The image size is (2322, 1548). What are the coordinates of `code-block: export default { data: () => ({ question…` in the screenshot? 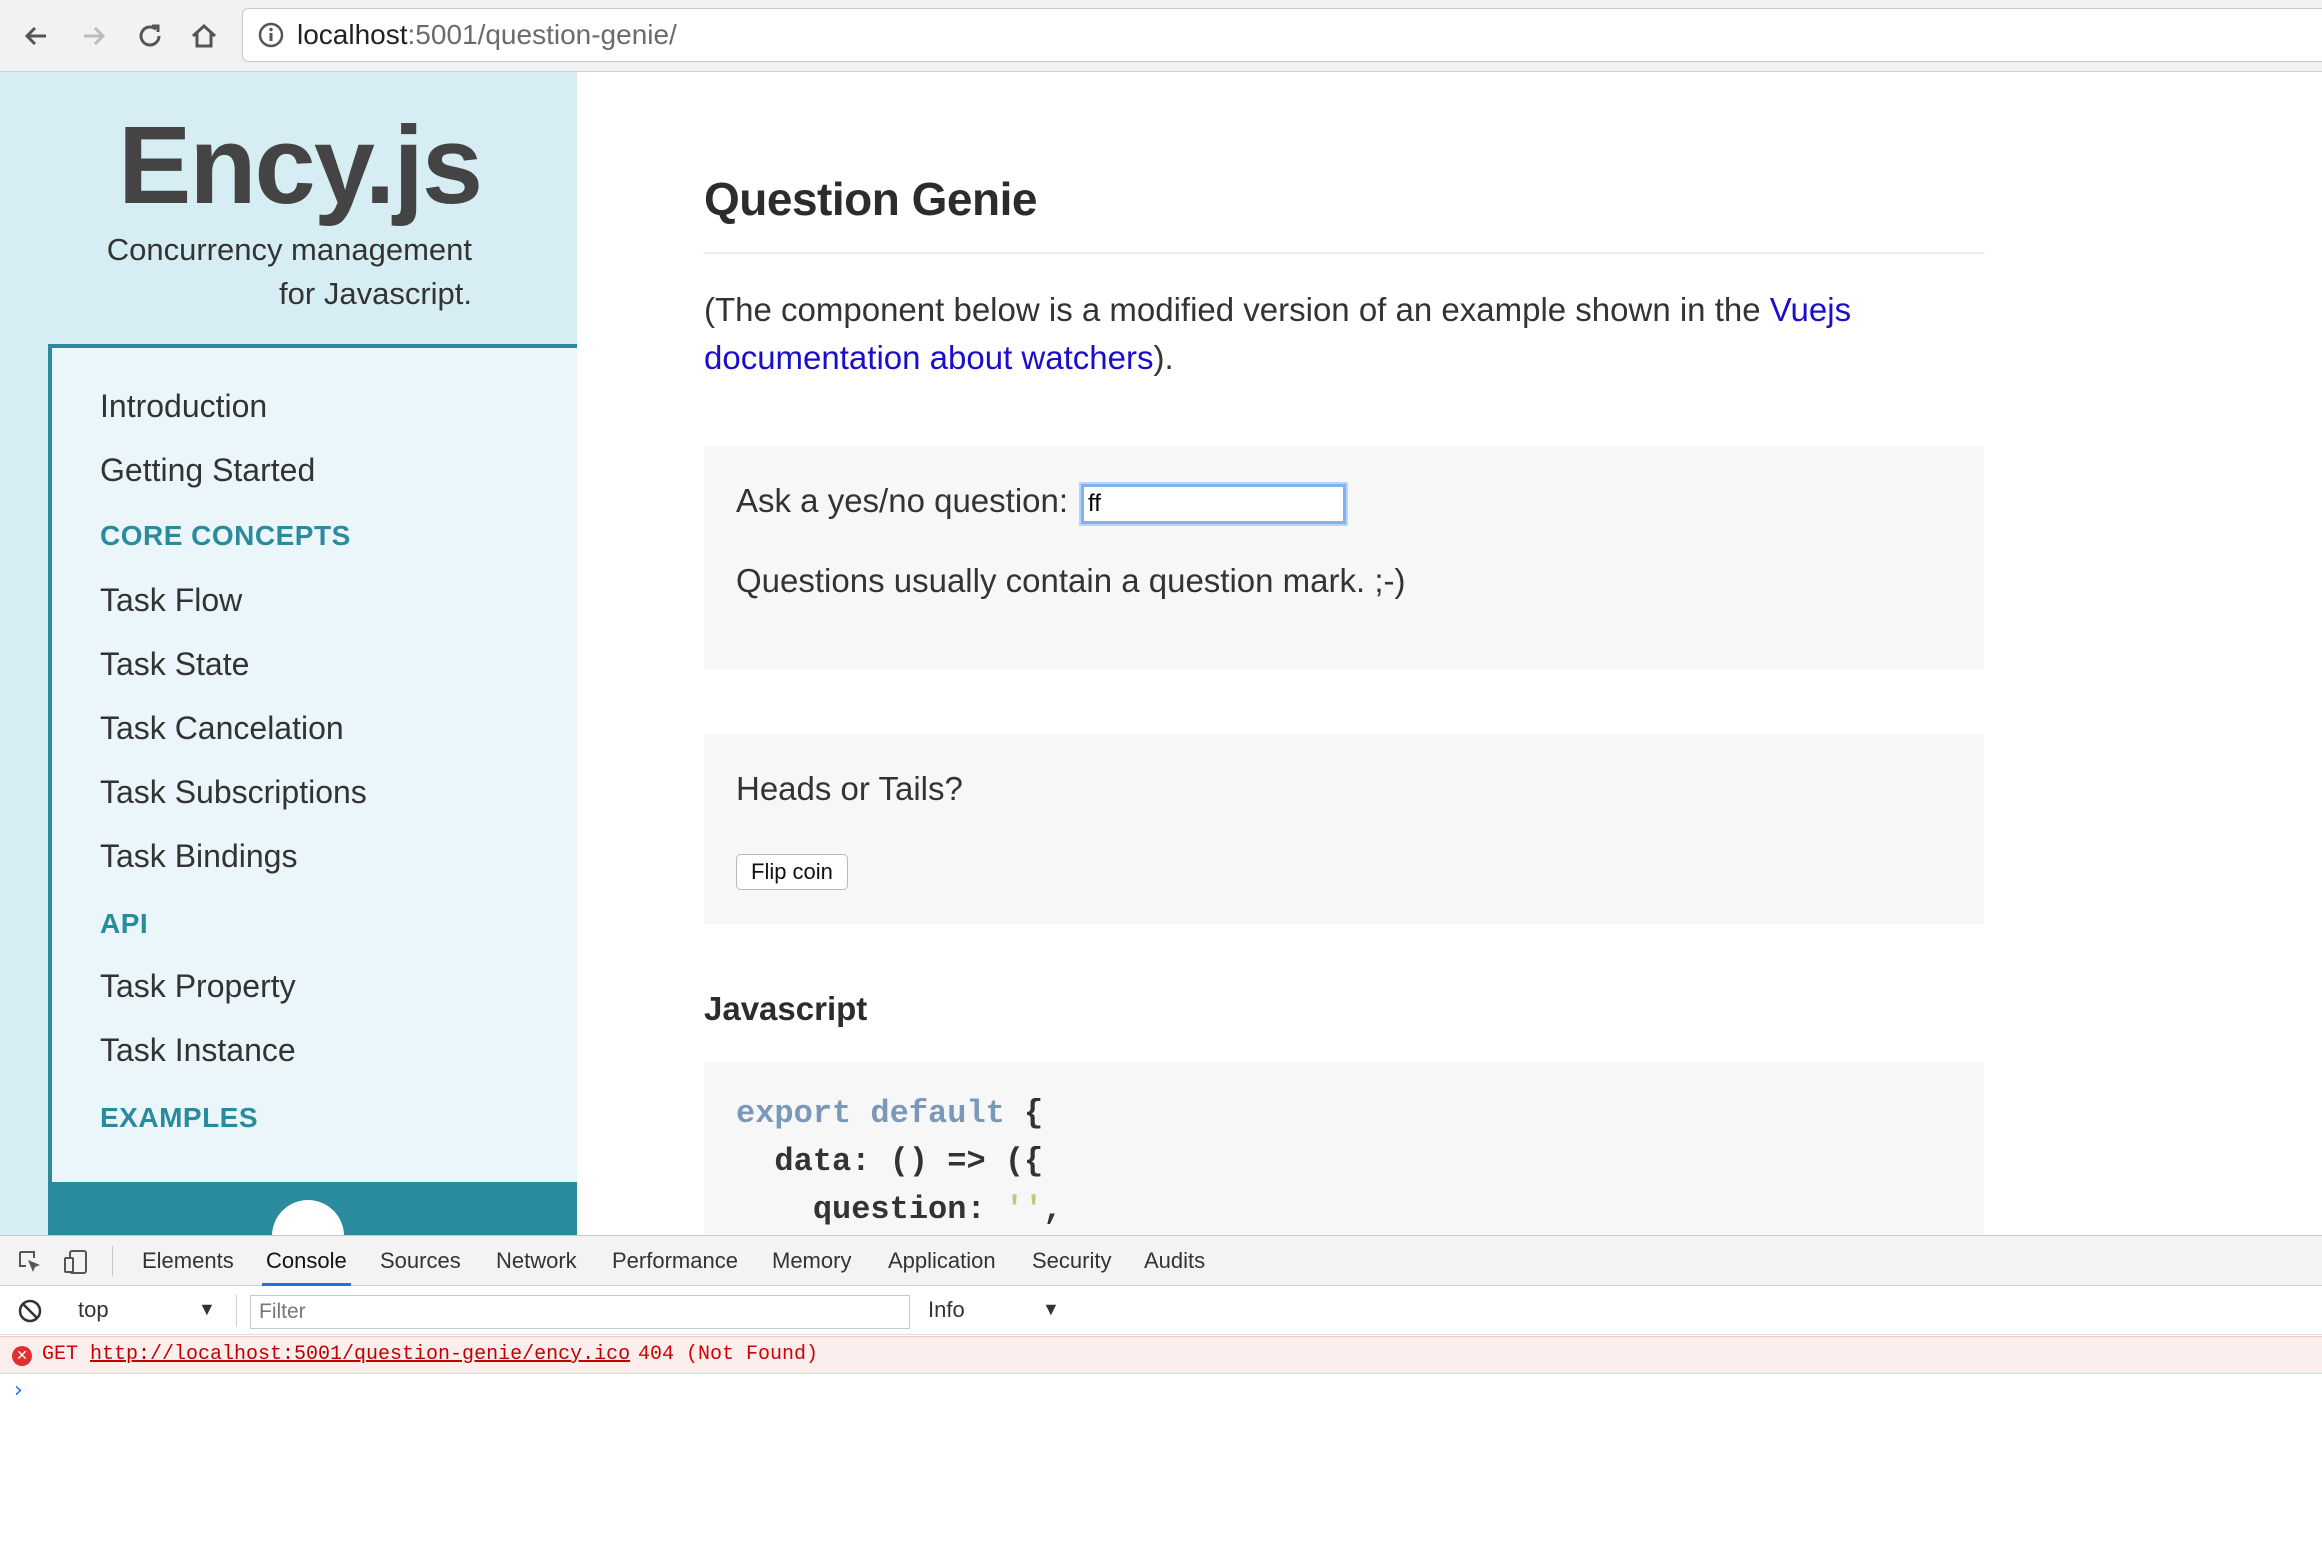 It's located at (1344, 1148).